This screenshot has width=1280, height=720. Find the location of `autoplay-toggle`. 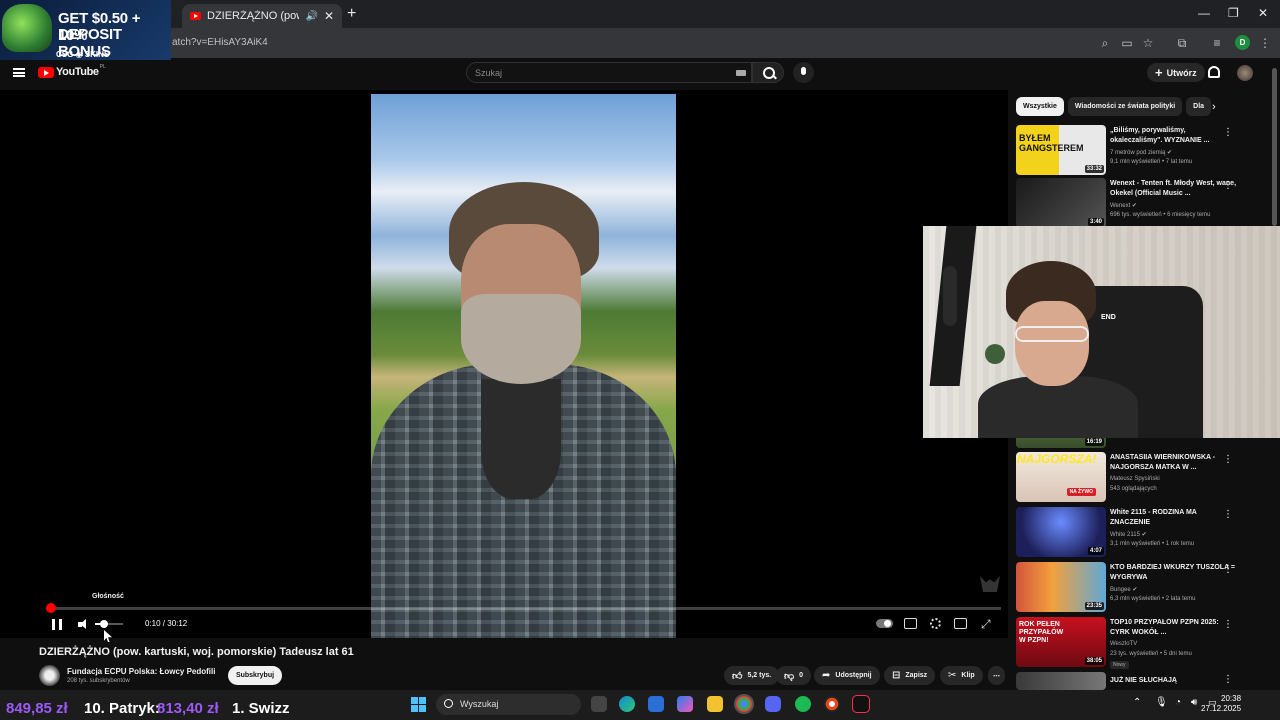

autoplay-toggle is located at coordinates (884, 623).